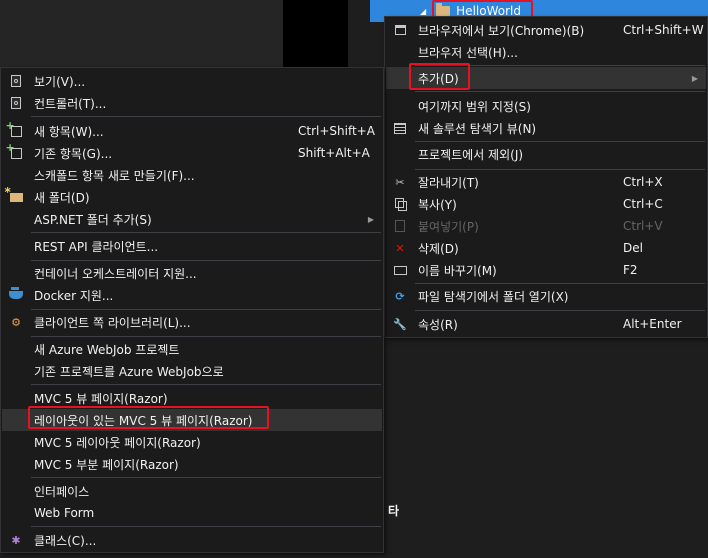  Describe the element at coordinates (457, 270) in the screenshot. I see `menu-item-label: 이름 바꾸기(M)` at that location.